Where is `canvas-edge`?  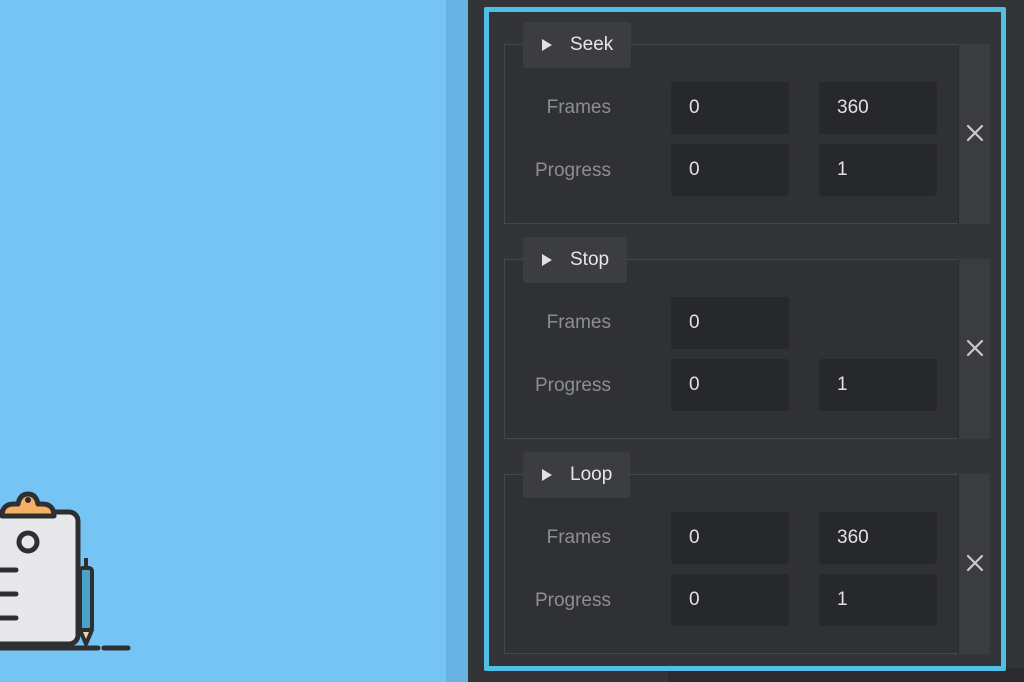 canvas-edge is located at coordinates (457, 341).